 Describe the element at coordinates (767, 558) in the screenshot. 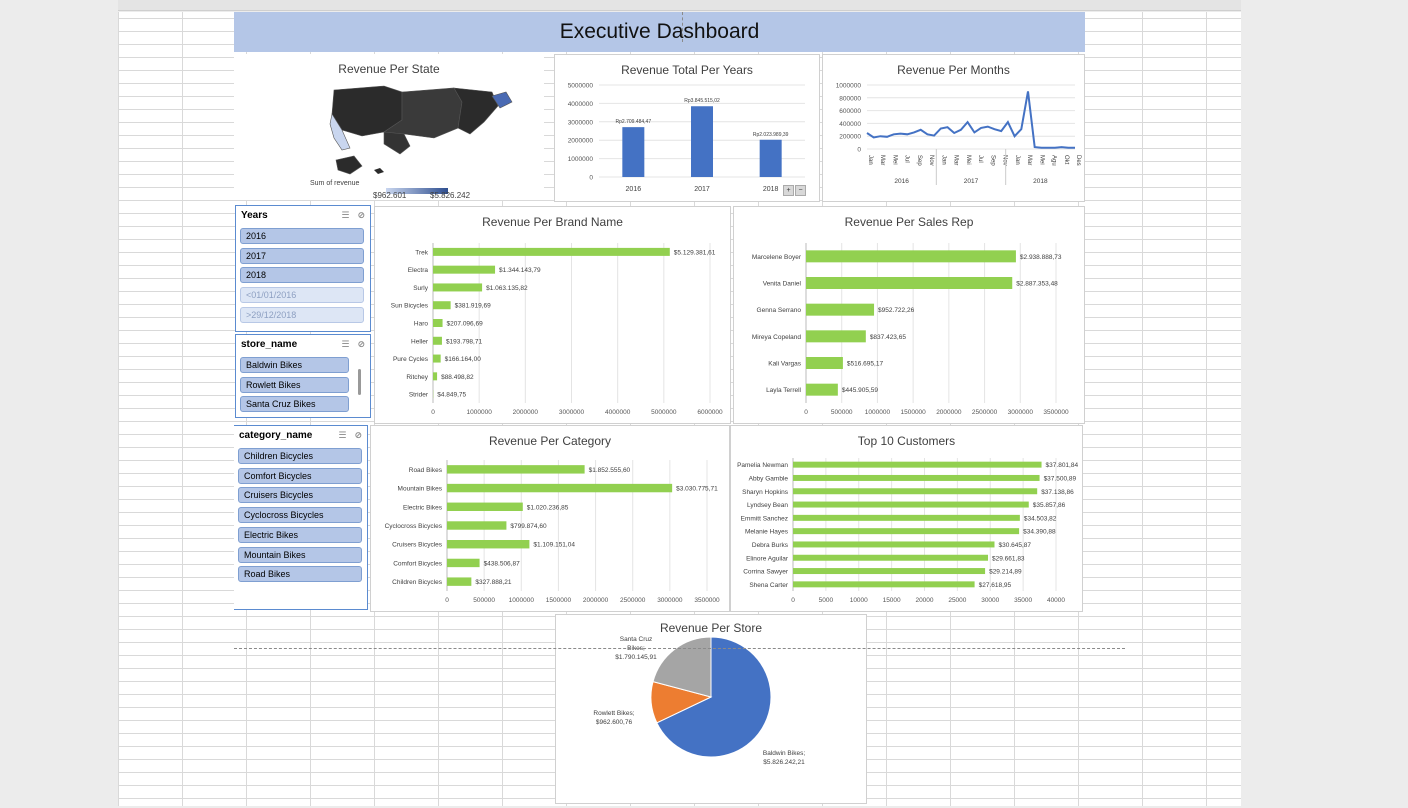

I see `category-label: Elinore Aguilar` at that location.